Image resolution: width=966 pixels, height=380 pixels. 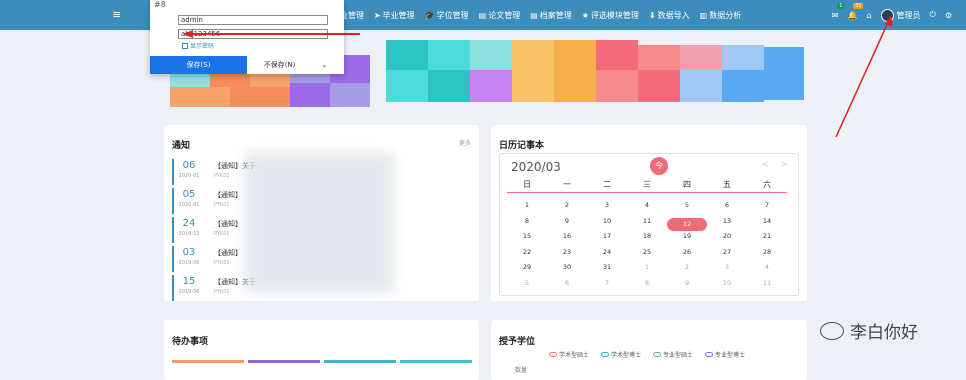 I want to click on calendar-day: 17, so click(x=607, y=240).